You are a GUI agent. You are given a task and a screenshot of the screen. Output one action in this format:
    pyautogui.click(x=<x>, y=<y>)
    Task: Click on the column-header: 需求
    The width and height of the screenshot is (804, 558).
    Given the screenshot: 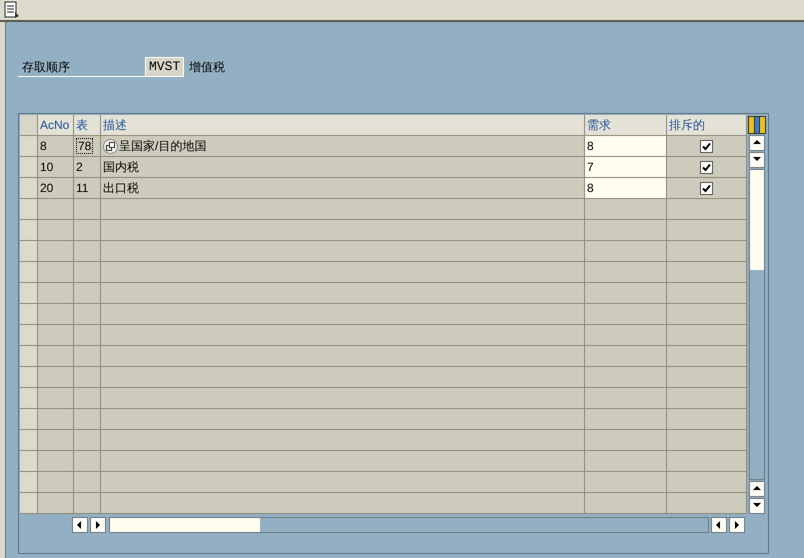 What is the action you would take?
    pyautogui.click(x=626, y=125)
    